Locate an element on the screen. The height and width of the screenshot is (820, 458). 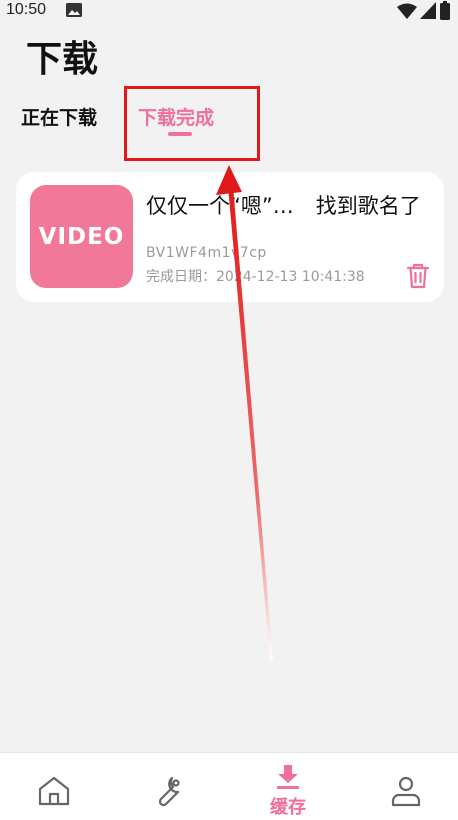
home-icon is located at coordinates (54, 791).